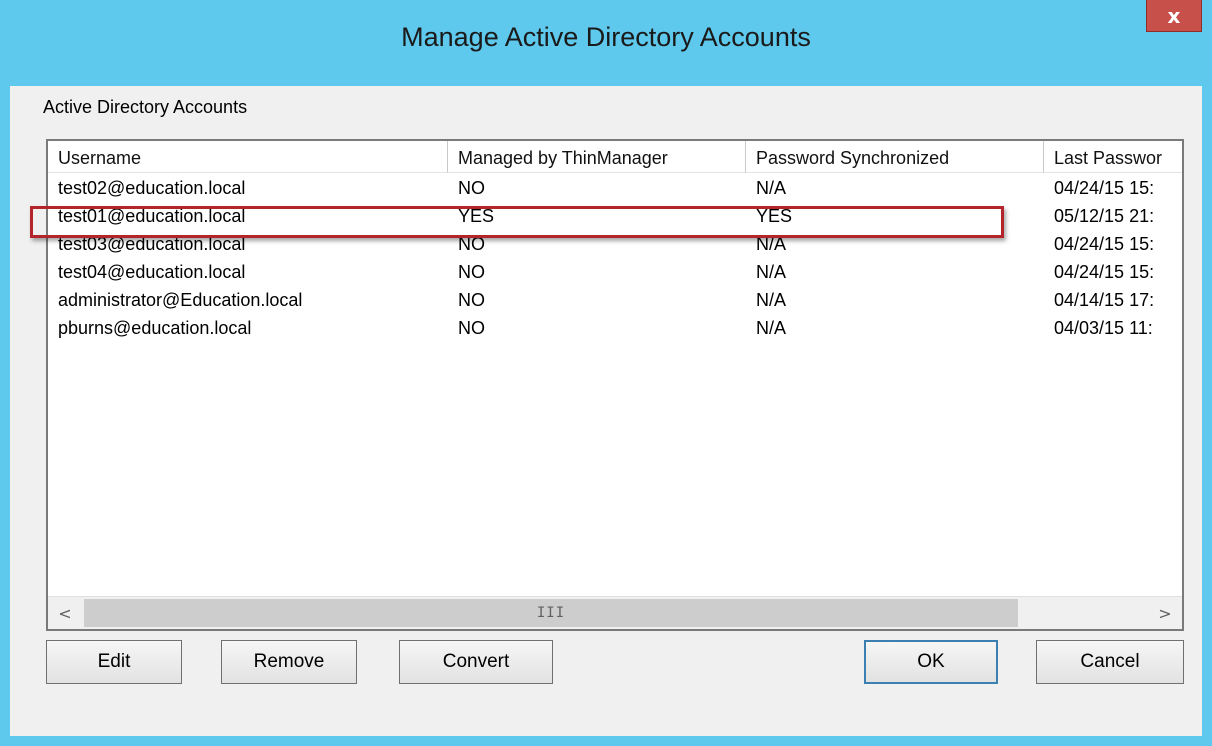 This screenshot has width=1212, height=746. I want to click on chevron-left-icon: <, so click(65, 613).